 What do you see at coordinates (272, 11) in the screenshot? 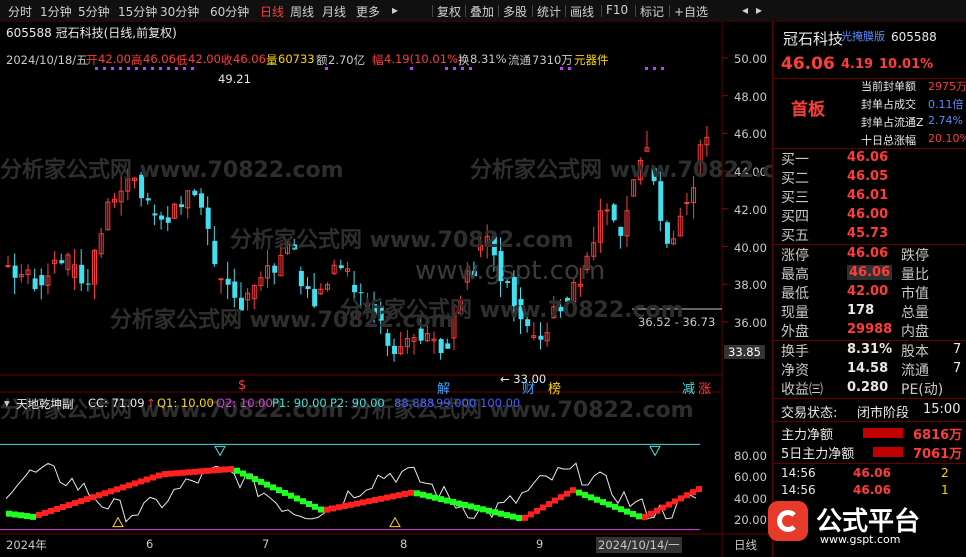
I see `period-tab-6: 日线` at bounding box center [272, 11].